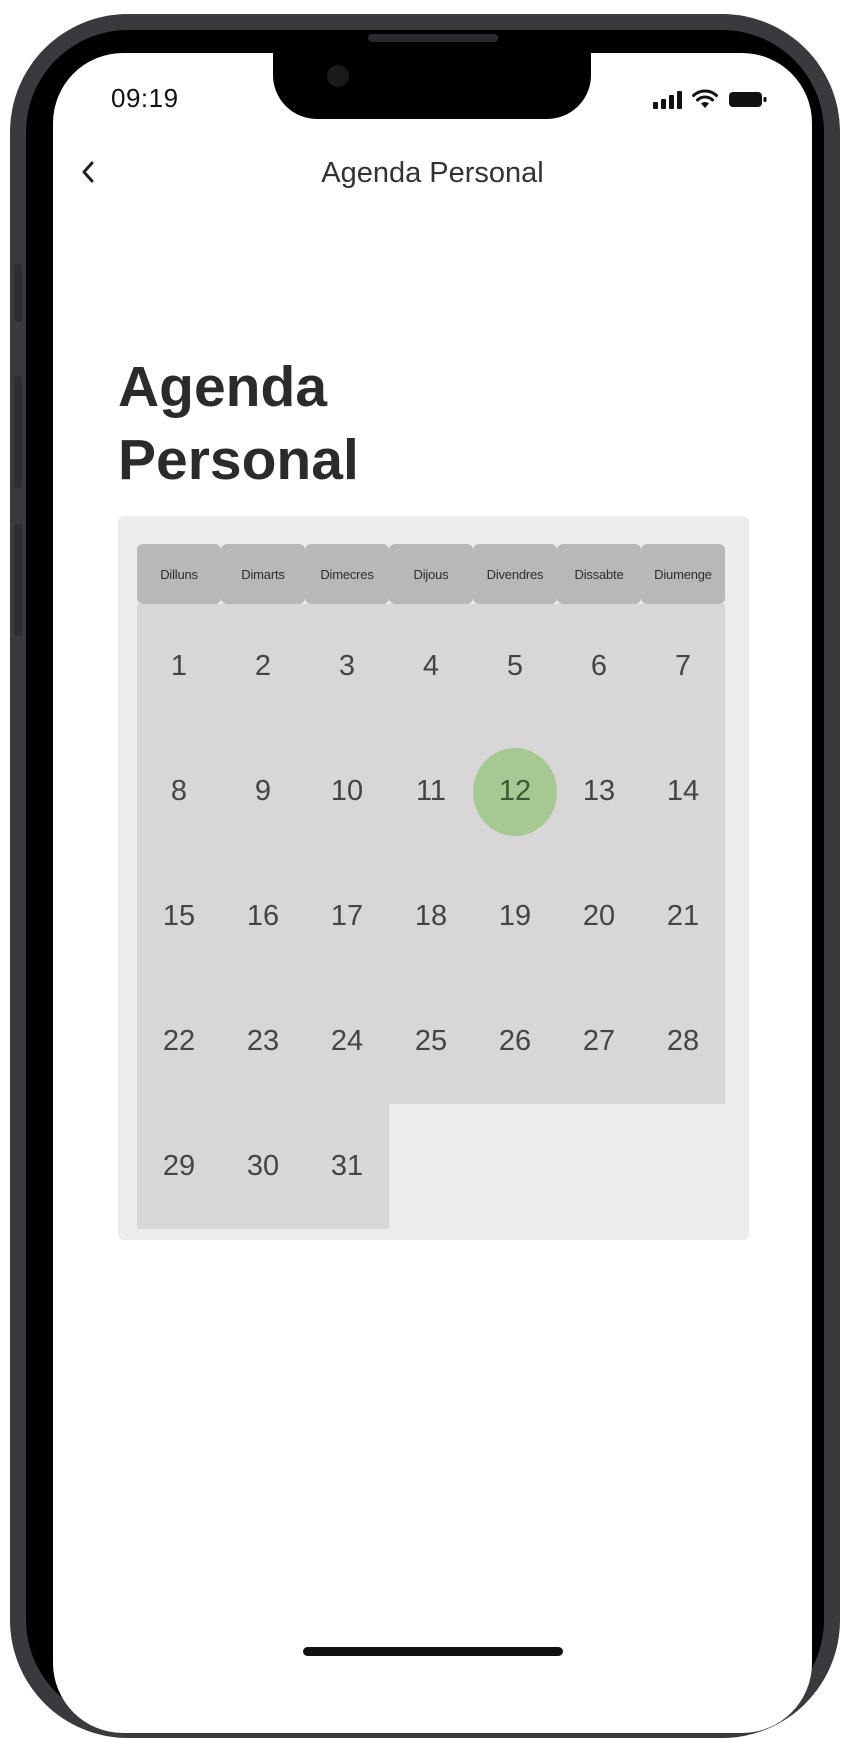 Image resolution: width=846 pixels, height=1738 pixels. I want to click on calendar-day: 29, so click(179, 1166).